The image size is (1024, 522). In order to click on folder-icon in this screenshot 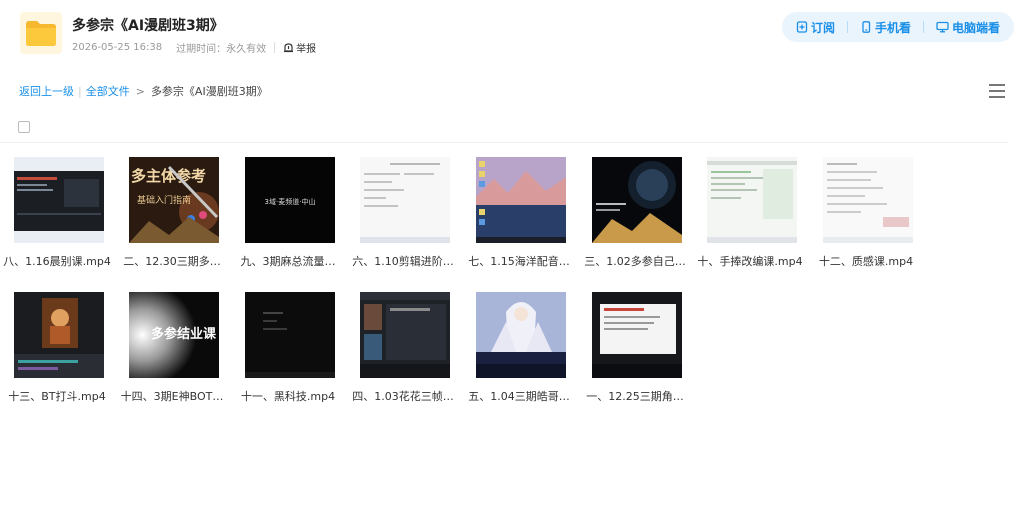, I will do `click(41, 33)`.